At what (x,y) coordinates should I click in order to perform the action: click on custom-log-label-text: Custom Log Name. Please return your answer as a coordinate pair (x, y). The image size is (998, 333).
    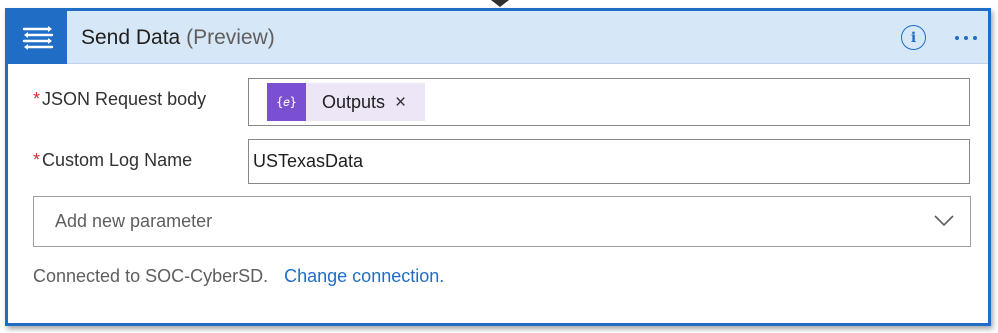
    Looking at the image, I should click on (117, 160).